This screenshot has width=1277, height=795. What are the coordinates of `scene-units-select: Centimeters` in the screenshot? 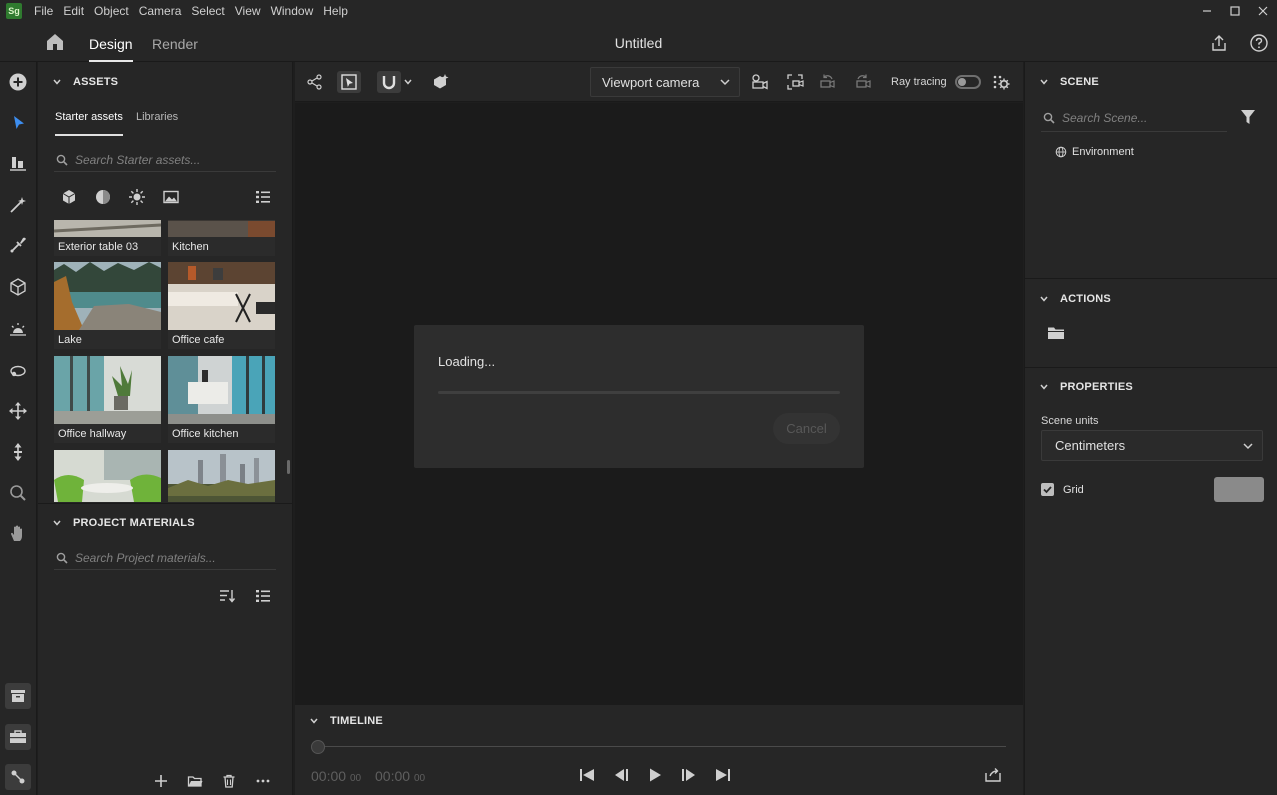 It's located at (1152, 445).